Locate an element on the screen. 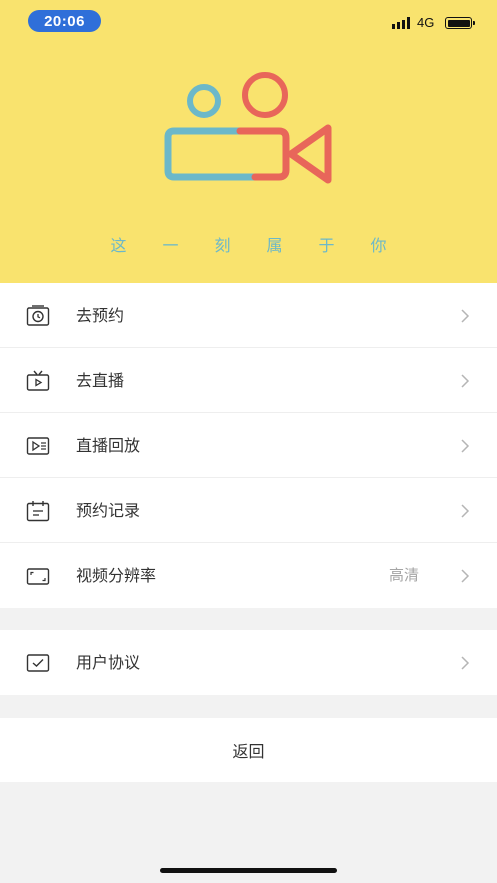 The image size is (497, 883). back-button: 返回 is located at coordinates (248, 750).